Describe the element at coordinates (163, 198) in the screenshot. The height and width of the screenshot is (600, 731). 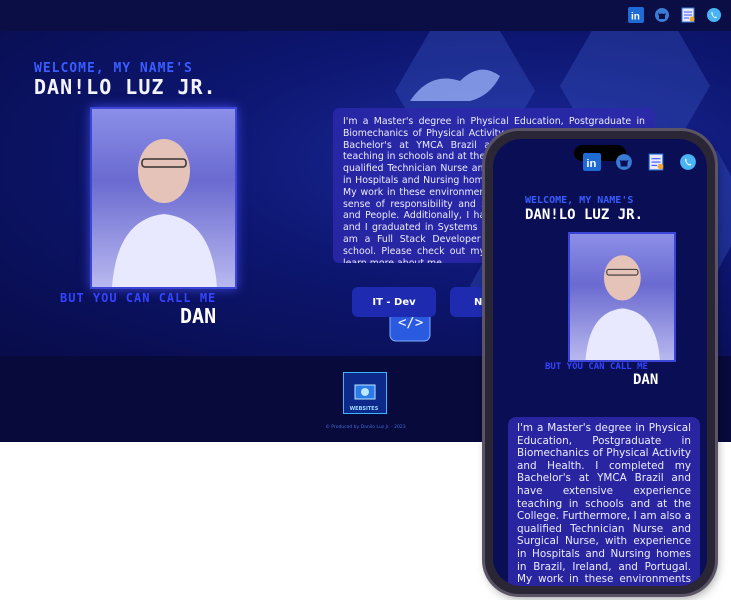
I see `profile-photo` at that location.